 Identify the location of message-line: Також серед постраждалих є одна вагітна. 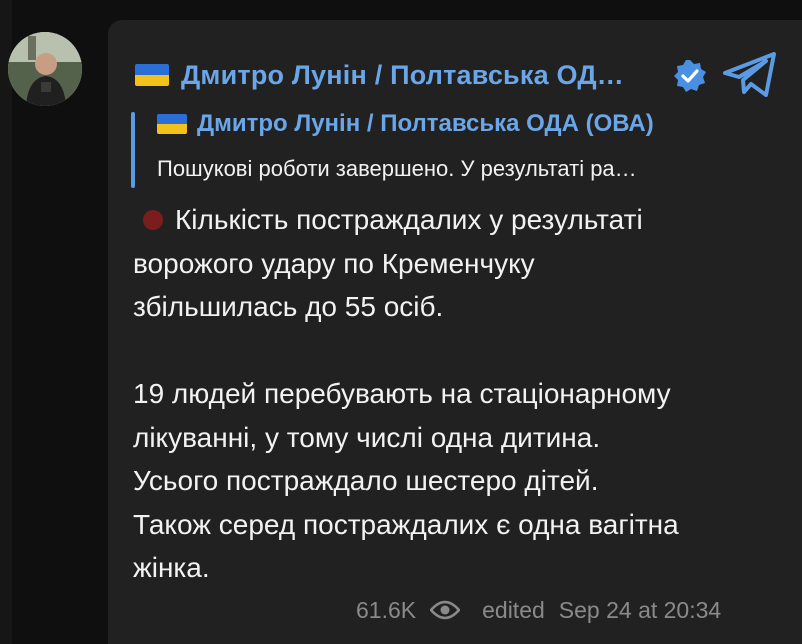
(406, 524).